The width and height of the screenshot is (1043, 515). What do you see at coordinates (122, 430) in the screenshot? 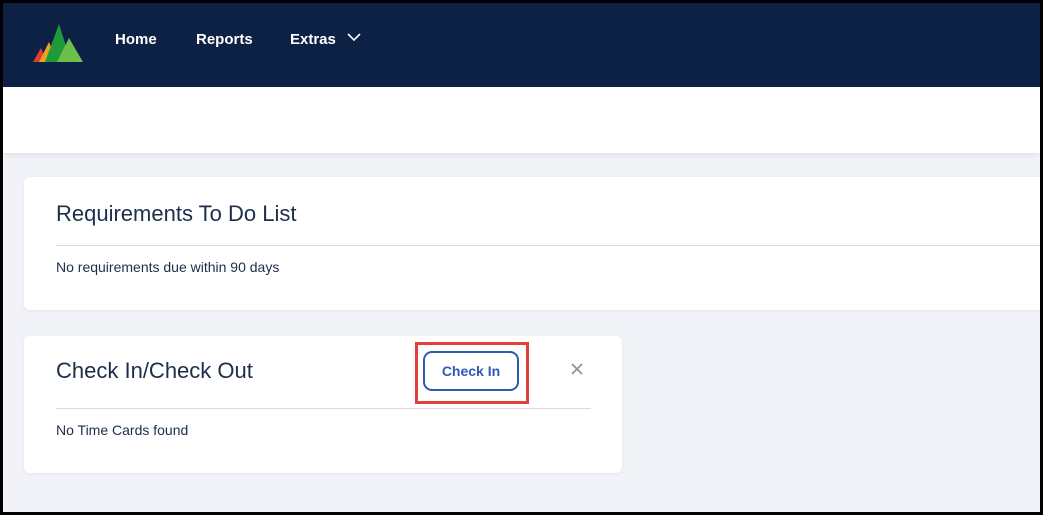
I see `checkin-empty-message: No Time Cards found` at bounding box center [122, 430].